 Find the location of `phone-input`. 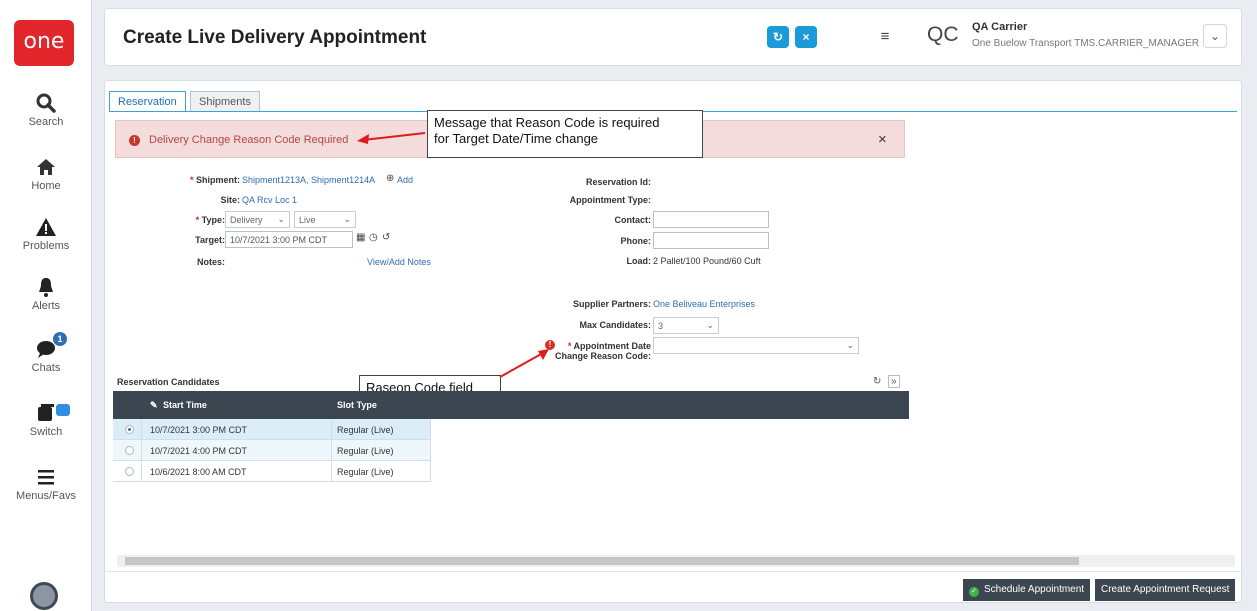

phone-input is located at coordinates (711, 240).